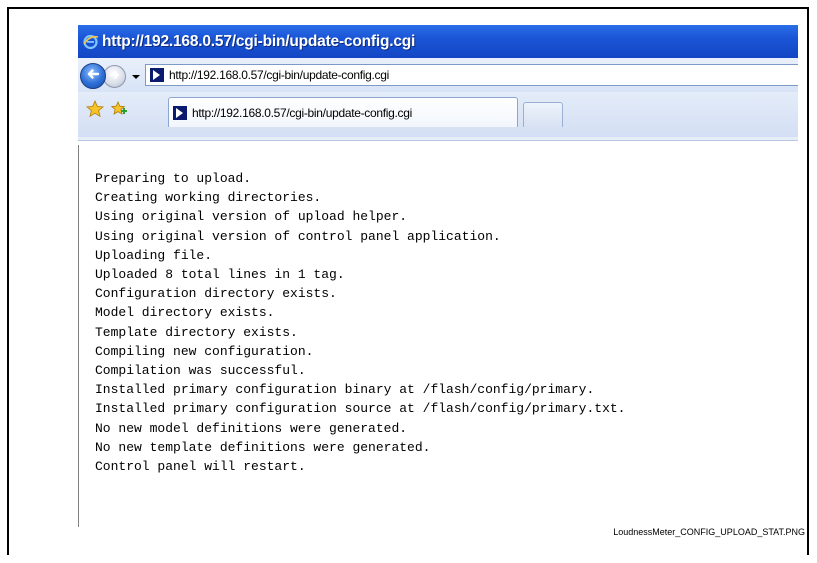 The width and height of the screenshot is (817, 563). Describe the element at coordinates (438, 139) in the screenshot. I see `tab-separator` at that location.